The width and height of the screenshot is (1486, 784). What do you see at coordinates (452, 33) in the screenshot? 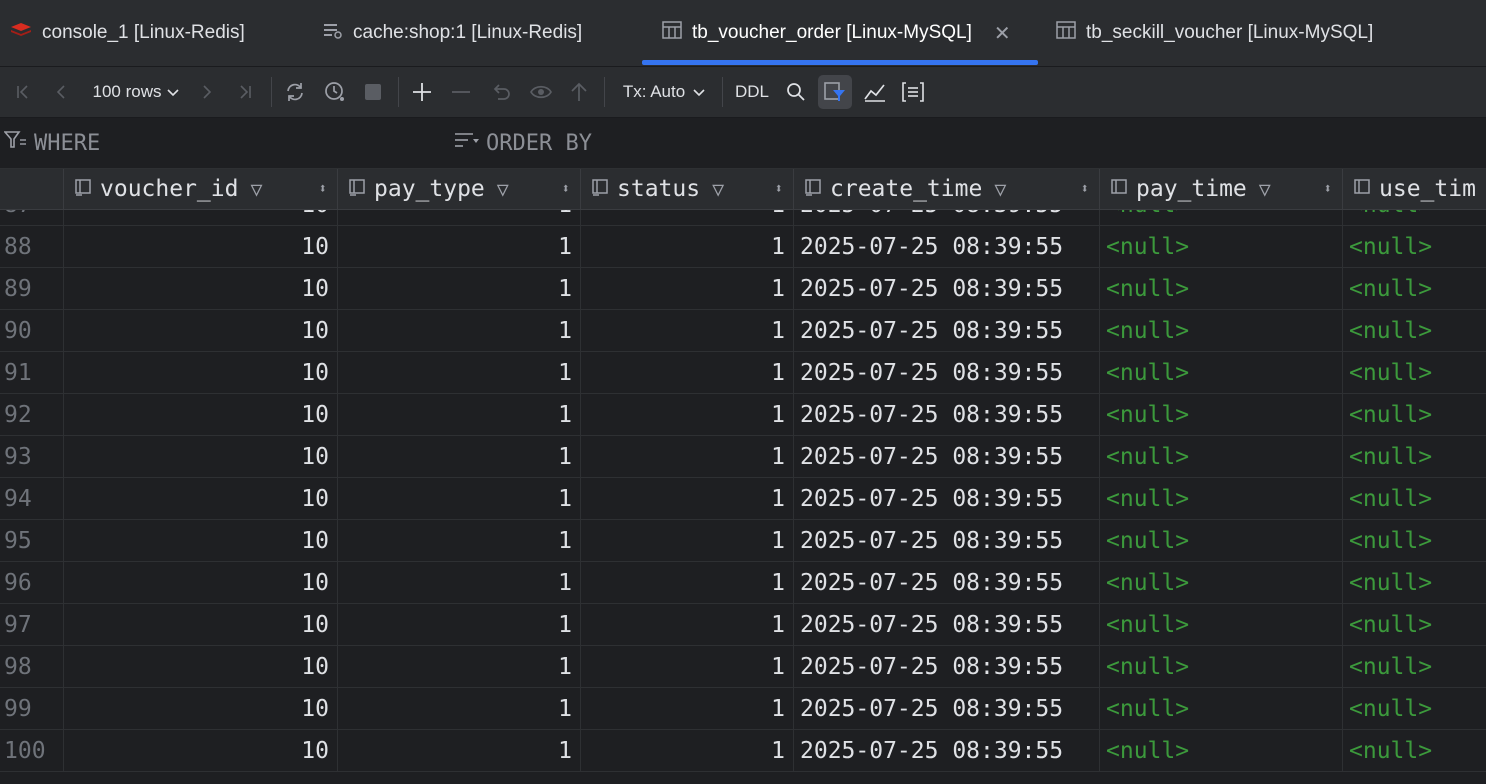
I see `tab-cache-shop-1: cache:shop:1 [Linux-Redis]` at bounding box center [452, 33].